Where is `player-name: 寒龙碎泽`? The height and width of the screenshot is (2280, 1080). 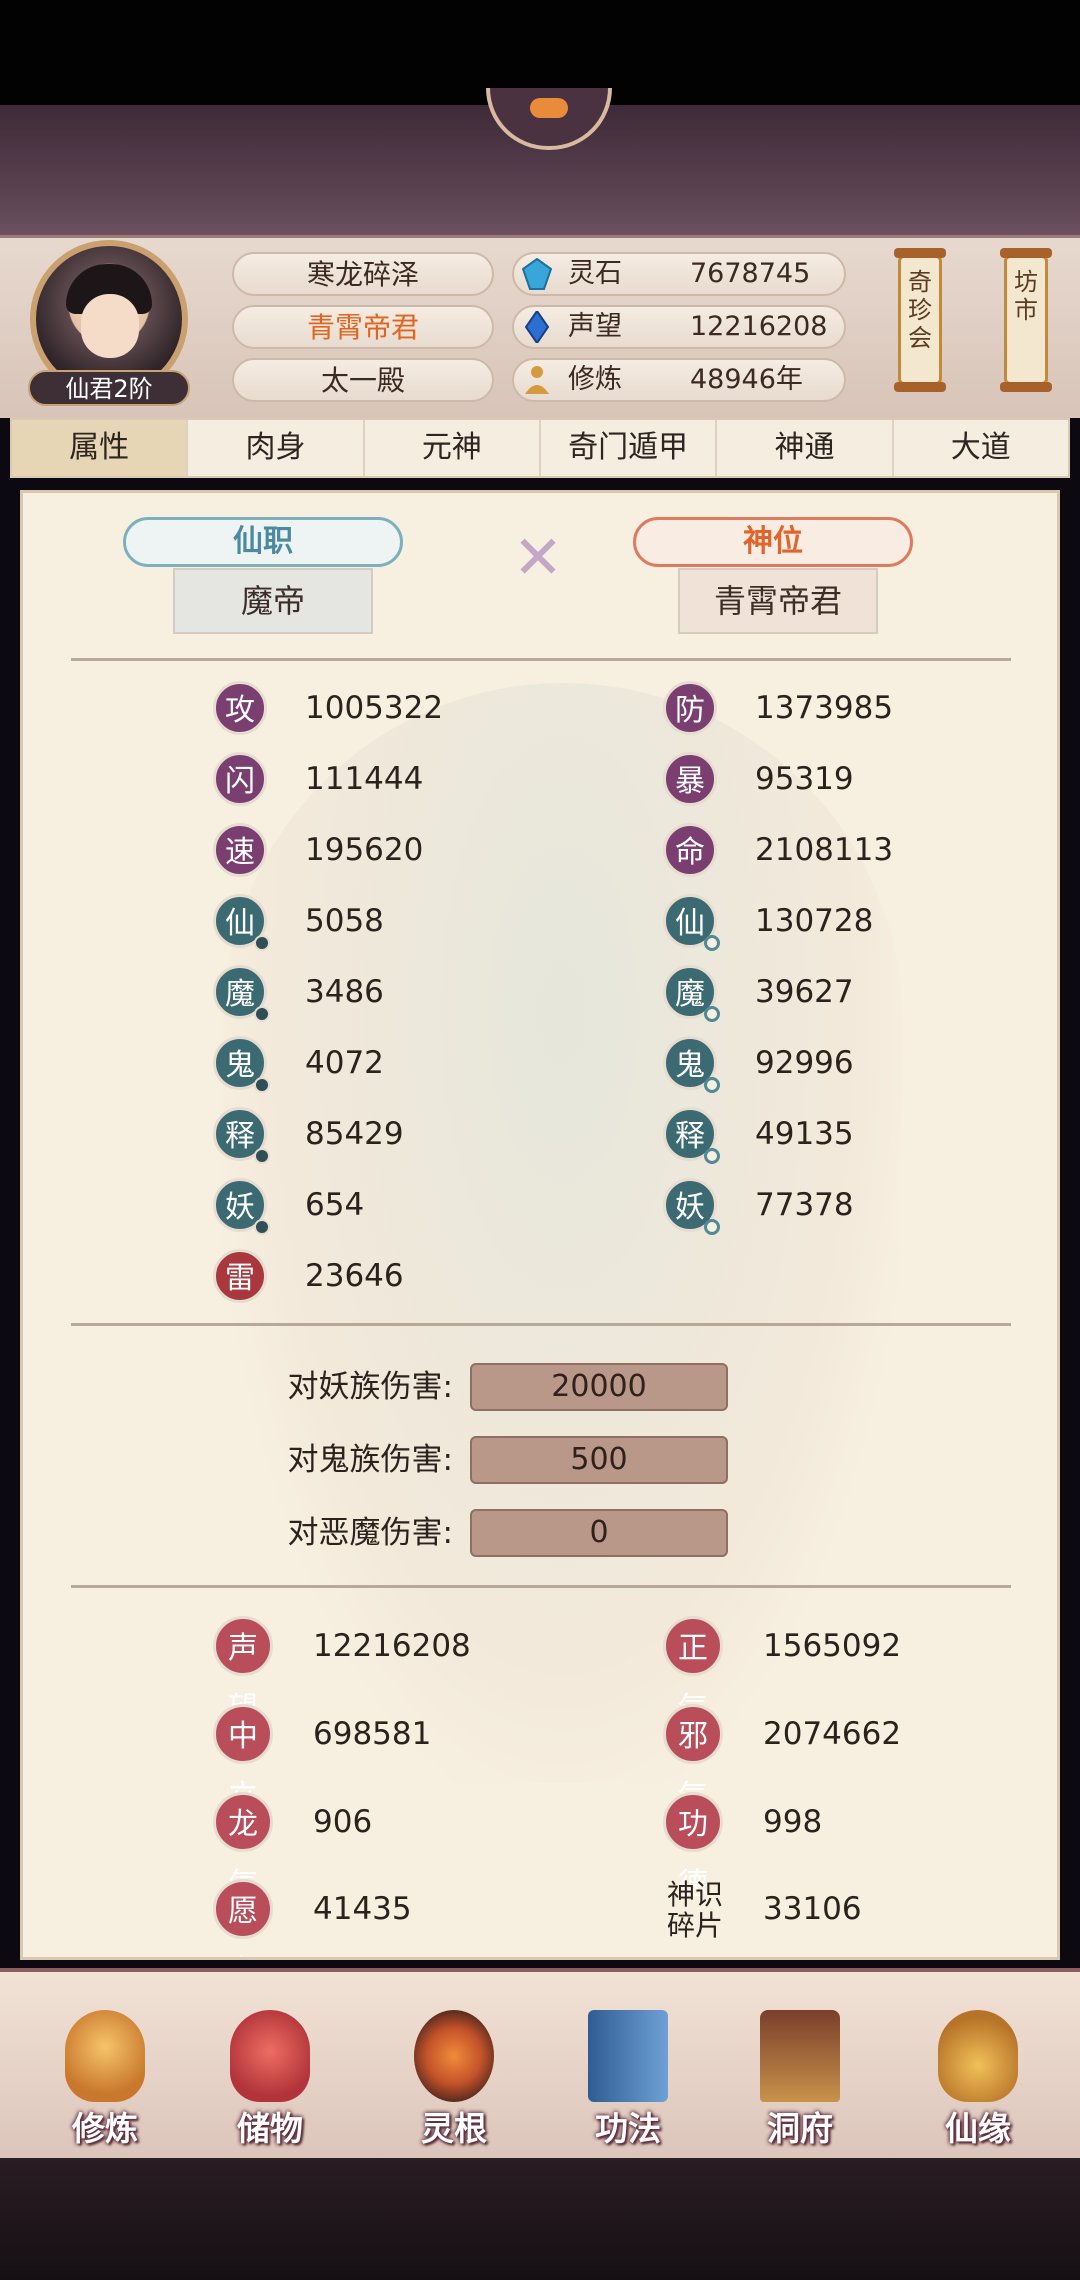
player-name: 寒龙碎泽 is located at coordinates (363, 274).